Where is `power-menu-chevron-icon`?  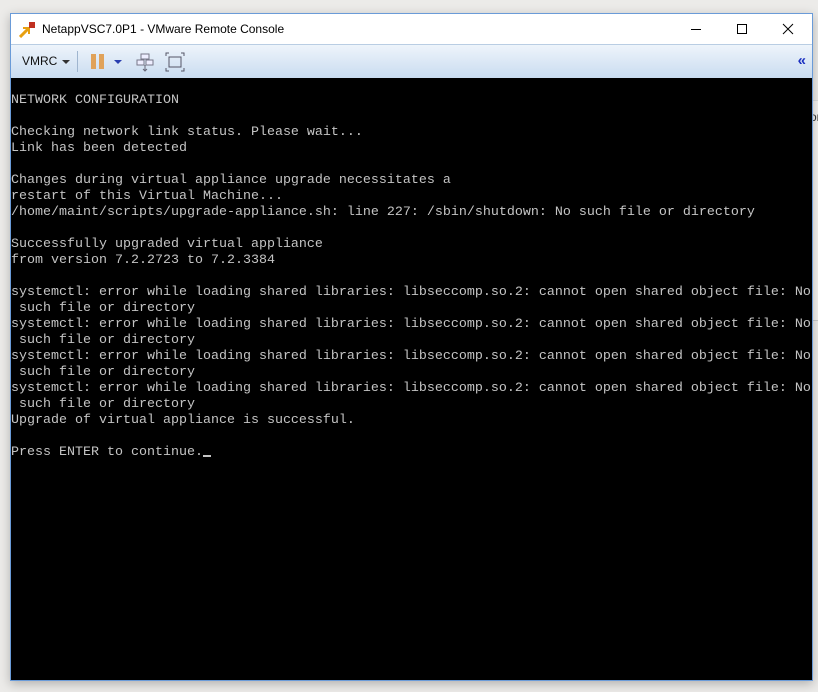
power-menu-chevron-icon is located at coordinates (118, 62).